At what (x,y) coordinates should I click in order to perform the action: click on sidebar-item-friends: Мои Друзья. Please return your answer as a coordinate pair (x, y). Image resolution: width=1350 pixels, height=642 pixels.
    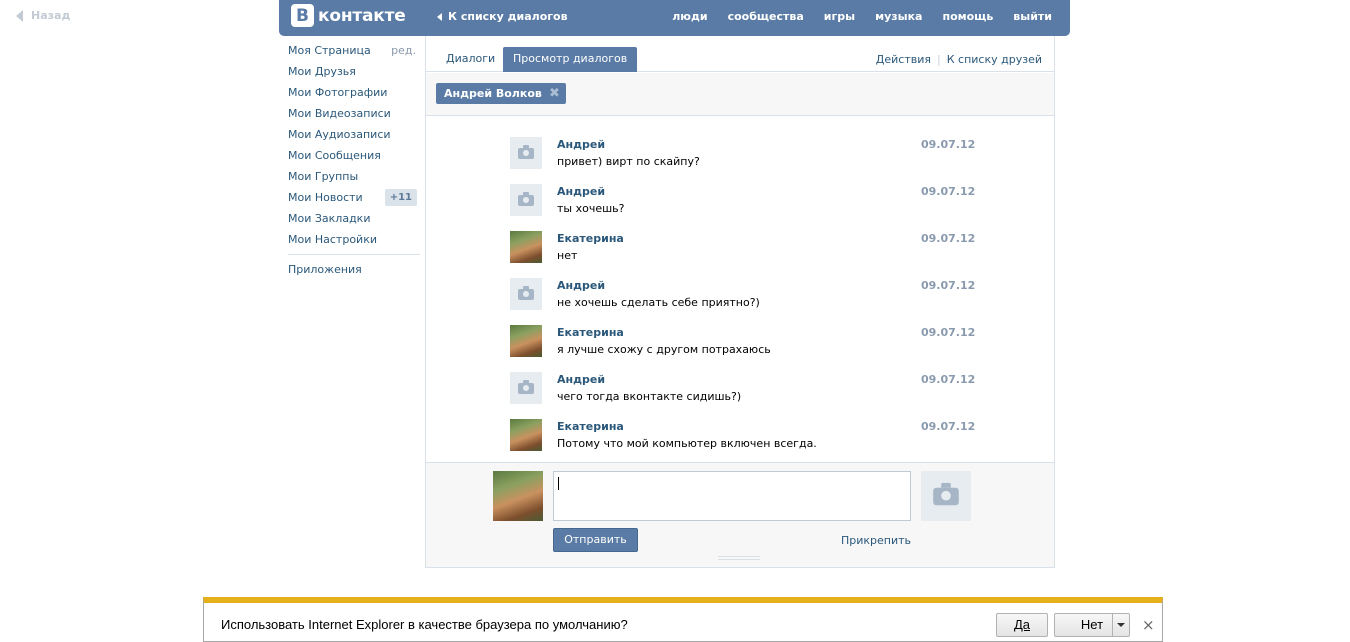
    Looking at the image, I should click on (349, 71).